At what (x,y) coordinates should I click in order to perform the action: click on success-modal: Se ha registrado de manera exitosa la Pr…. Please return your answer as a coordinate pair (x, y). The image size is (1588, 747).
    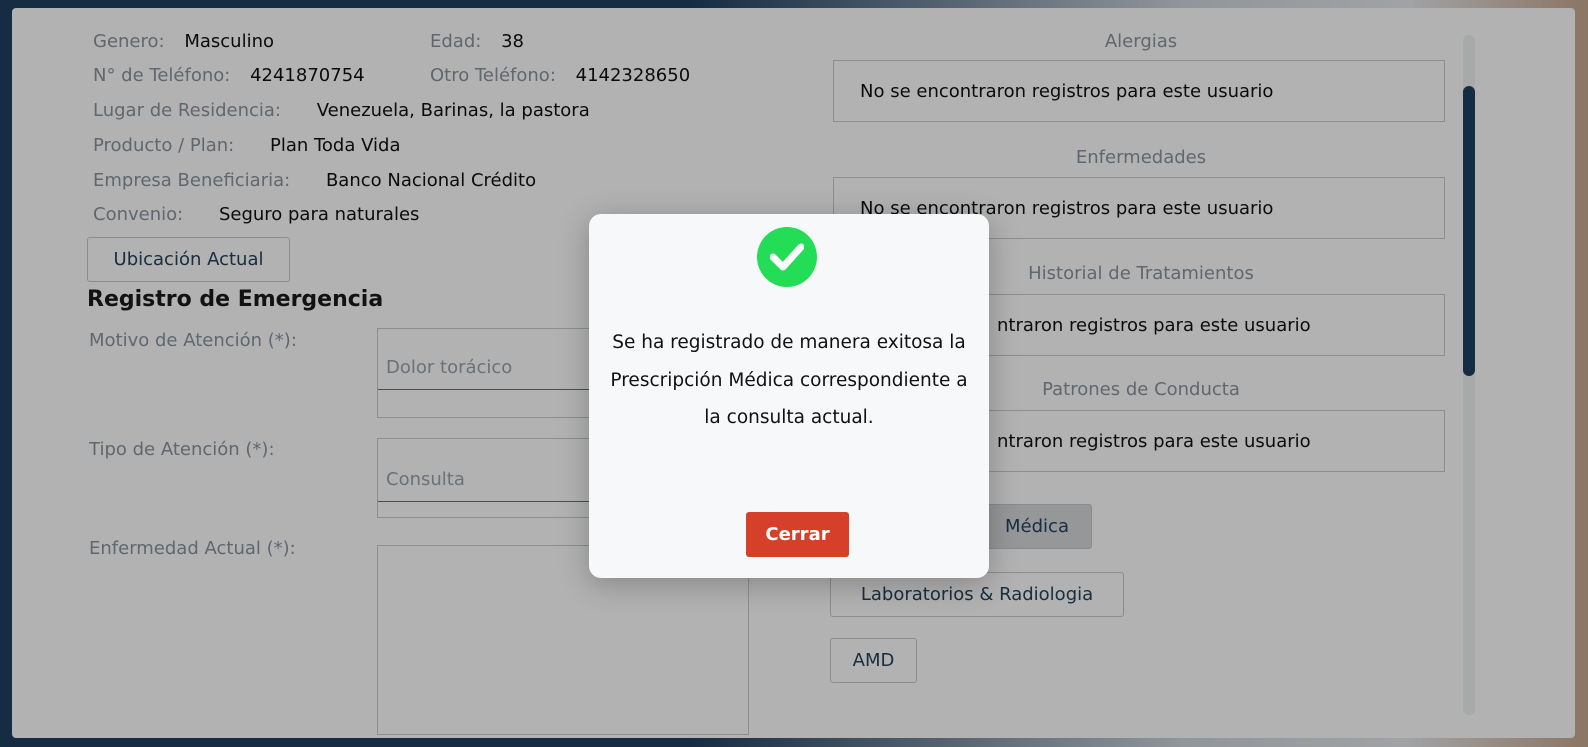
    Looking at the image, I should click on (789, 396).